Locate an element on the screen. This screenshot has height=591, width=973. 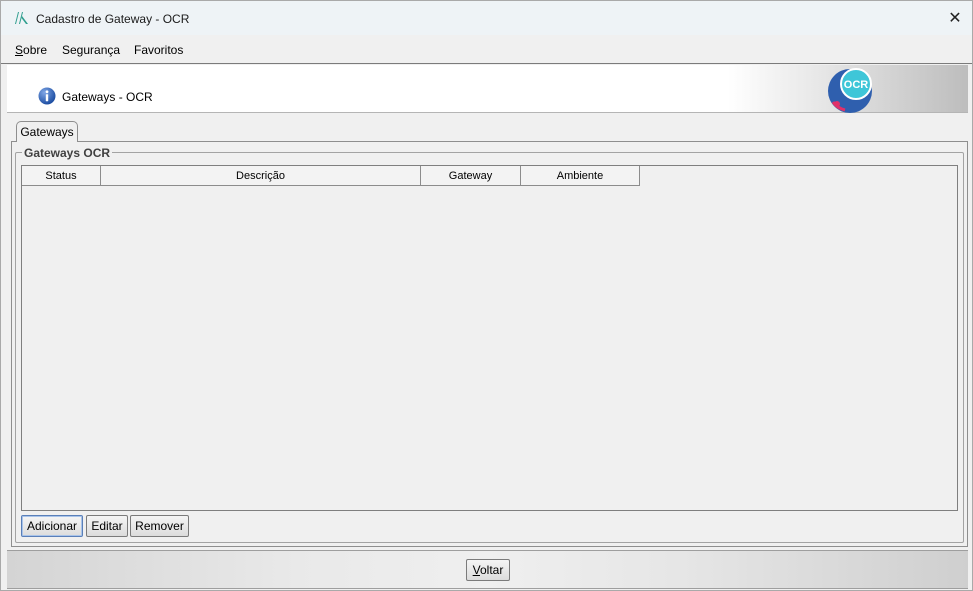
menu-item-sobre: Sobre is located at coordinates (31, 50).